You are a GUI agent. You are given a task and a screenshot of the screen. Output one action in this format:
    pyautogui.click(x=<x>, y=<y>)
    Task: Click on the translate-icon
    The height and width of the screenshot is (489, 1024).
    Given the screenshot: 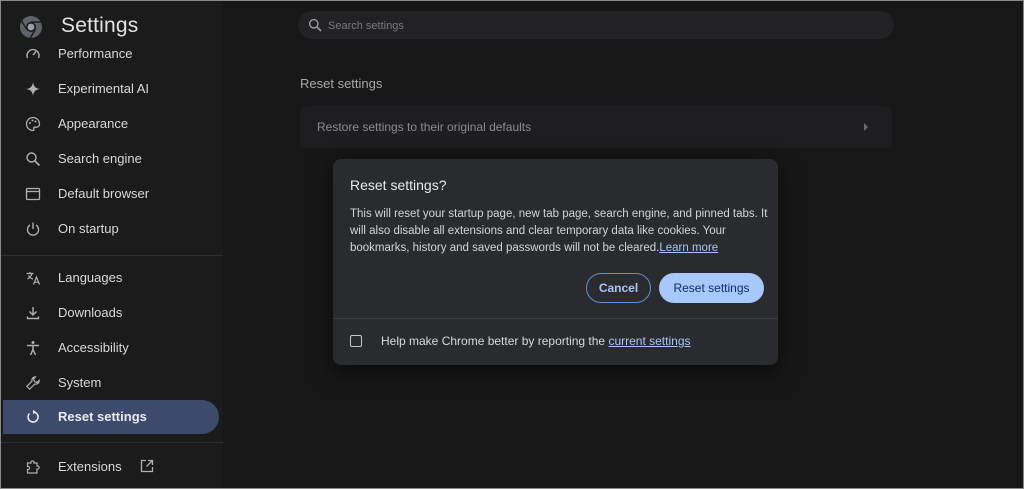 What is the action you would take?
    pyautogui.click(x=33, y=278)
    